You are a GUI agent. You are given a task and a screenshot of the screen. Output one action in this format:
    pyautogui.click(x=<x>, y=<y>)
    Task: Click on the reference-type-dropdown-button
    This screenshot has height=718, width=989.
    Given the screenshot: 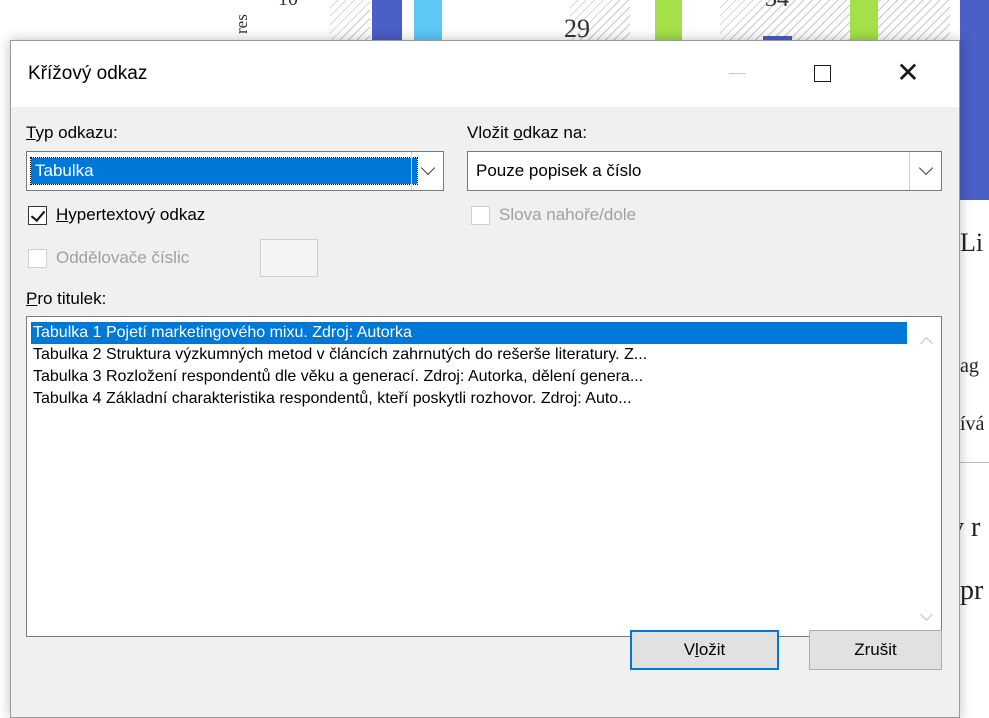 What is the action you would take?
    pyautogui.click(x=427, y=171)
    